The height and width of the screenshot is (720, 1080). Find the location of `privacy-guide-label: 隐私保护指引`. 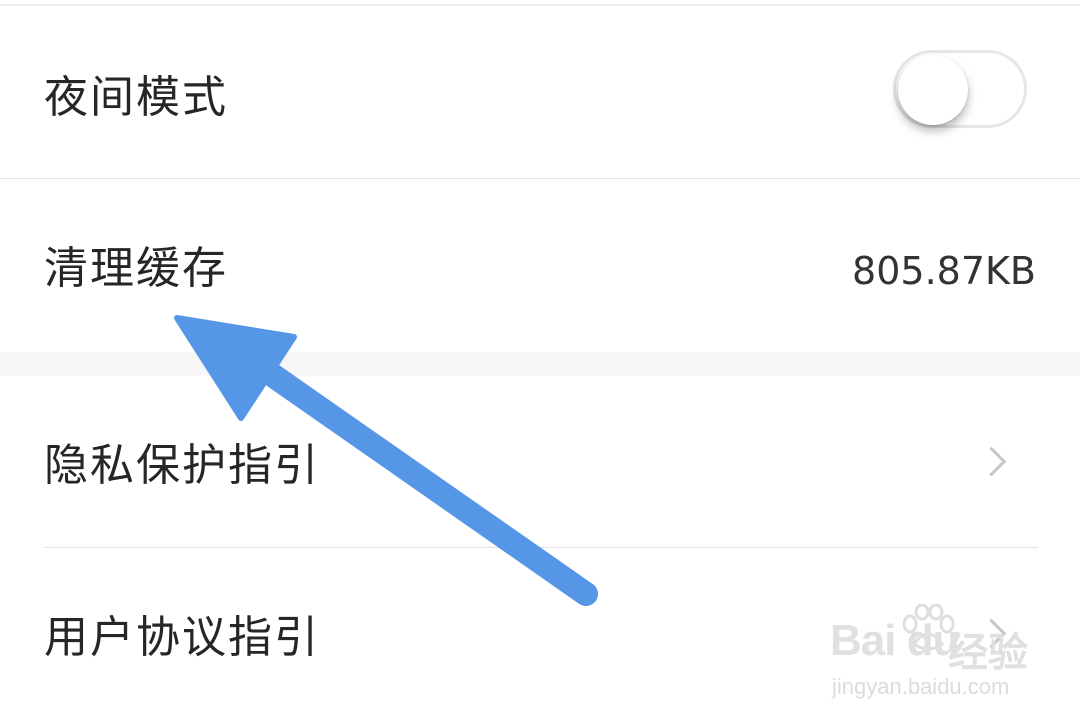

privacy-guide-label: 隐私保护指引 is located at coordinates (182, 465).